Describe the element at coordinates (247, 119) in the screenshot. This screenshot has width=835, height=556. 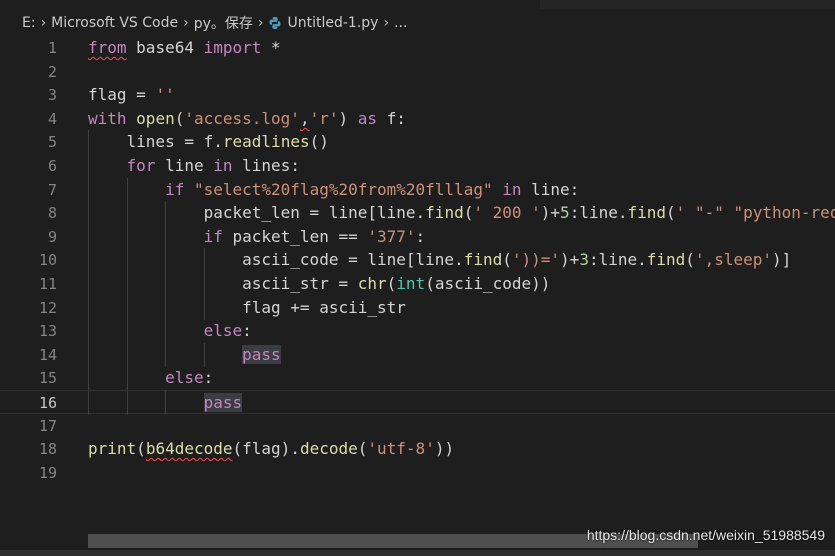
I see `code-text: with open('access.log','r') as f:` at that location.